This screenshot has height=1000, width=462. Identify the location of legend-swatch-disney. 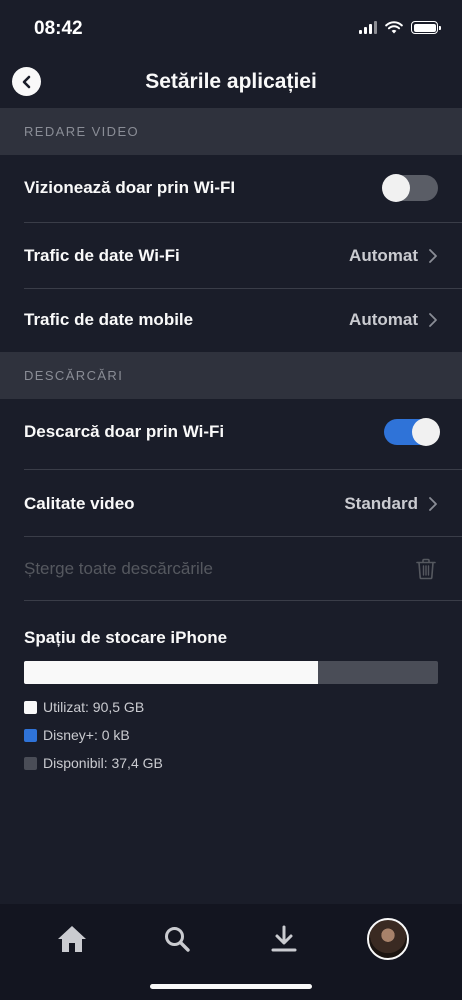
(30, 735).